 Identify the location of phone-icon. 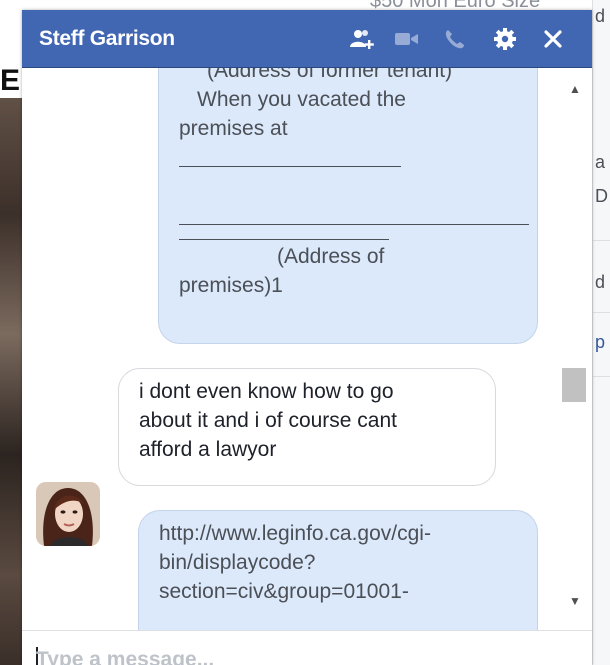
(455, 39).